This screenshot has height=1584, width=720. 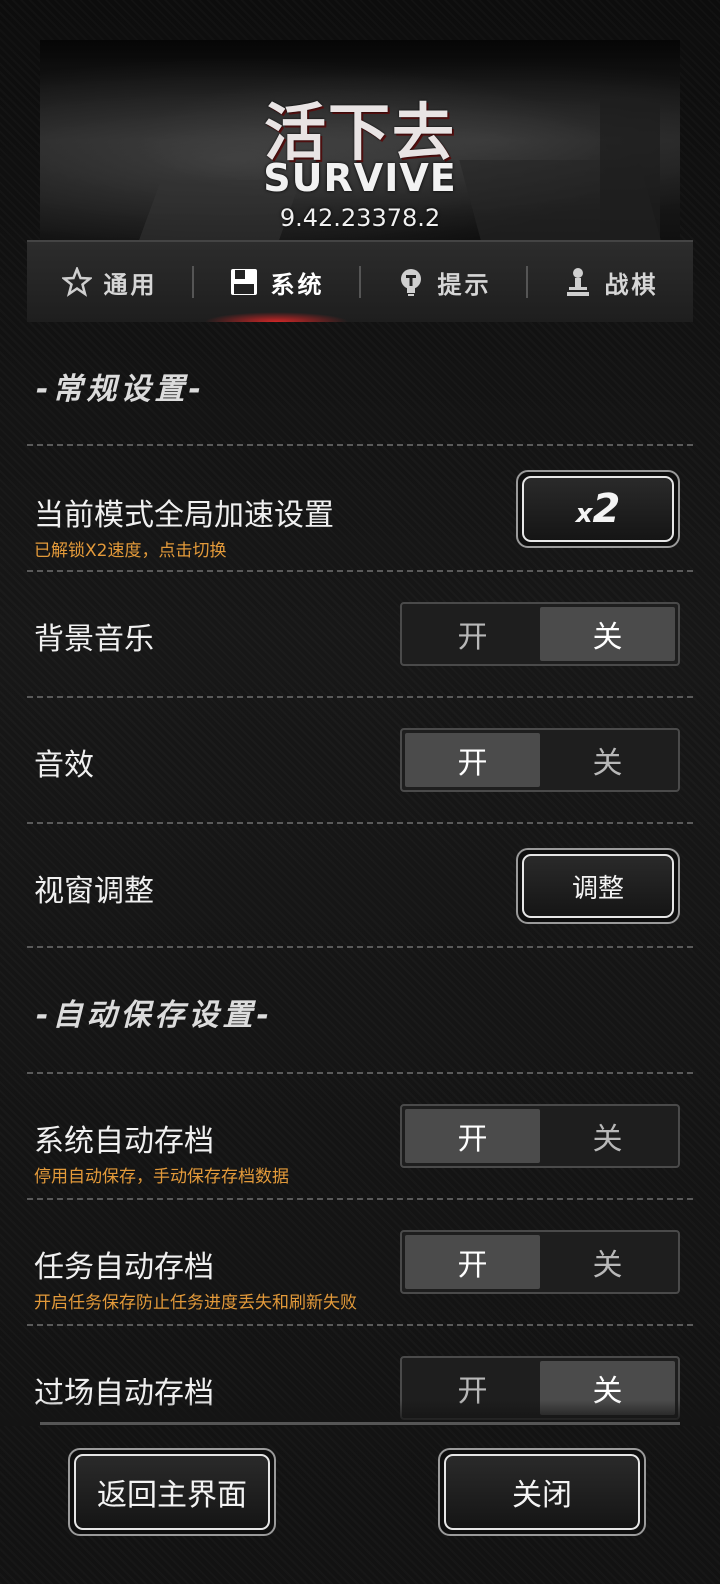 I want to click on close-button: 关闭, so click(x=542, y=1492).